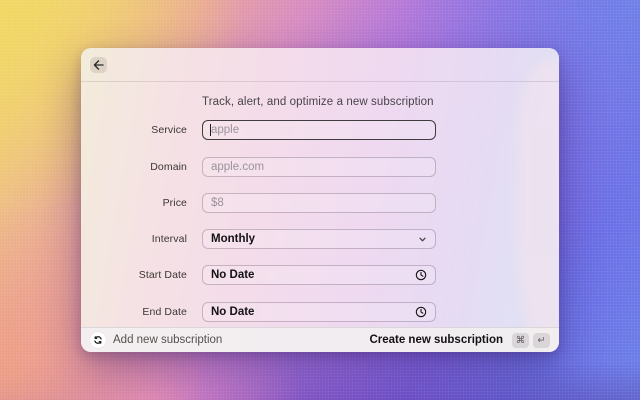  What do you see at coordinates (164, 312) in the screenshot?
I see `end-date-label: End Date` at bounding box center [164, 312].